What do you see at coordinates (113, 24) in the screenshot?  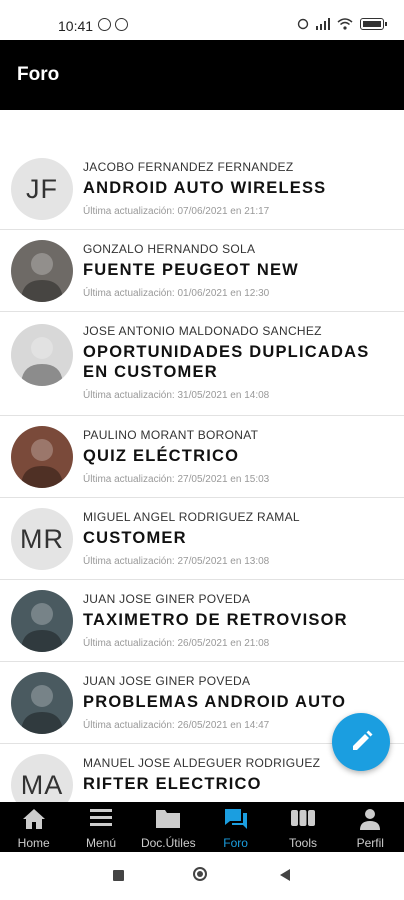 I see `notification-icons` at bounding box center [113, 24].